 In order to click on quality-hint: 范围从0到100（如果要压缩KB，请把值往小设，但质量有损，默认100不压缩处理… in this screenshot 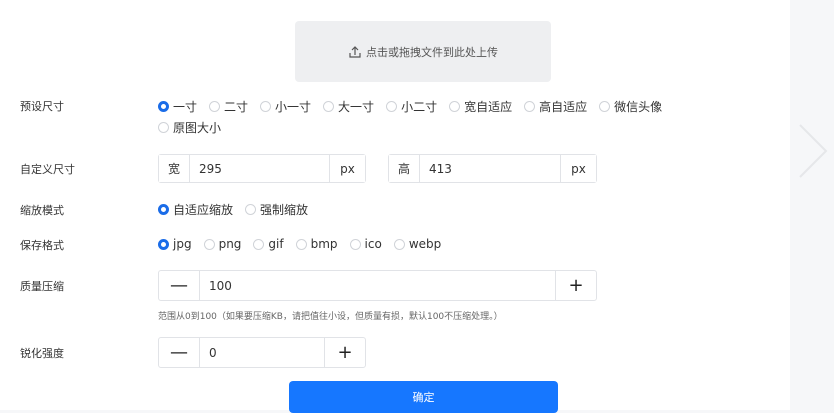, I will do `click(330, 317)`.